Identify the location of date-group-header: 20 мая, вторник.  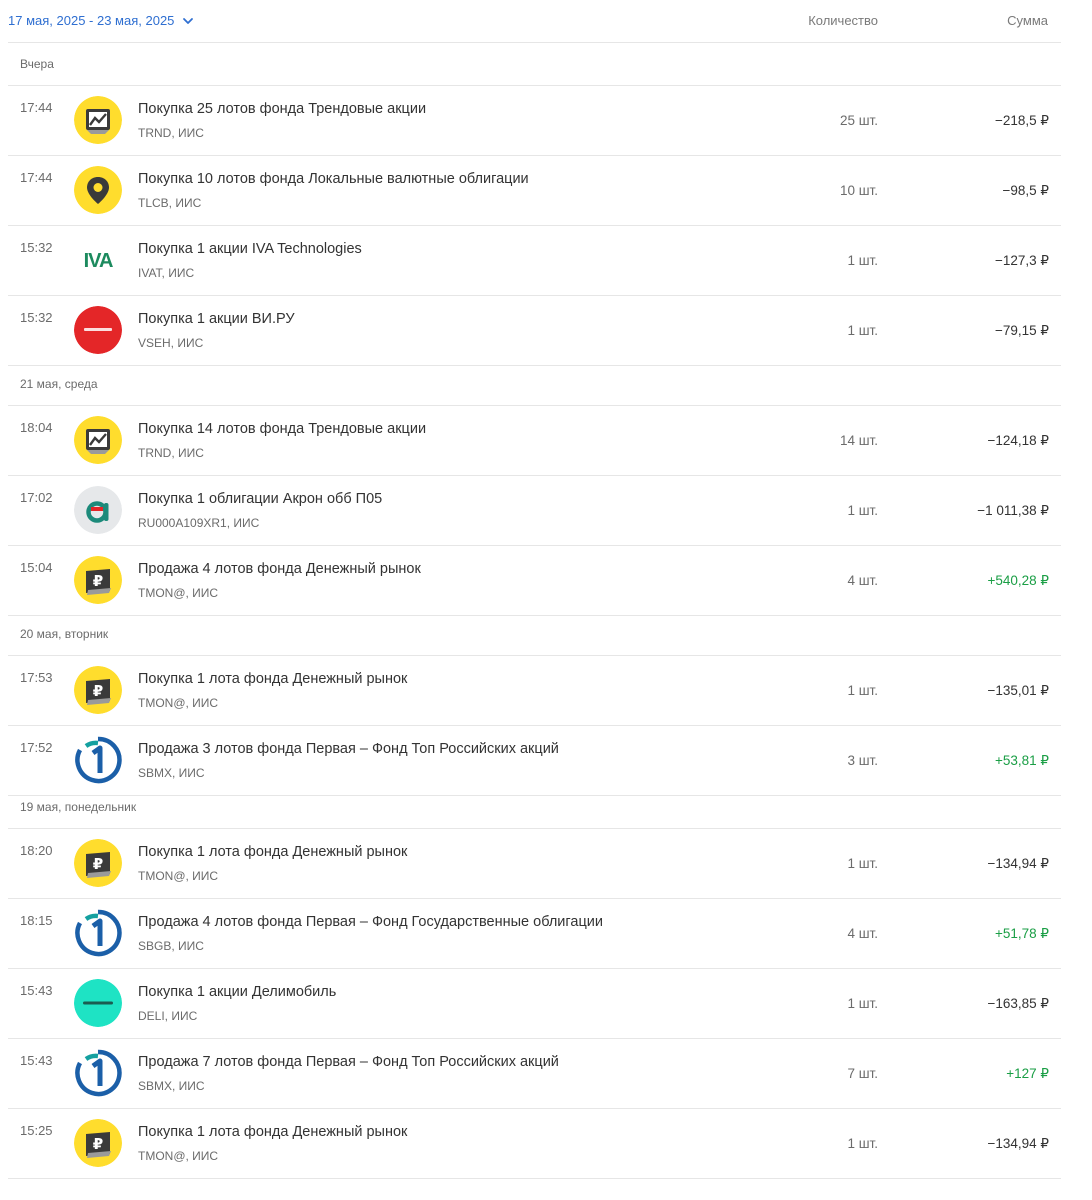
(534, 634).